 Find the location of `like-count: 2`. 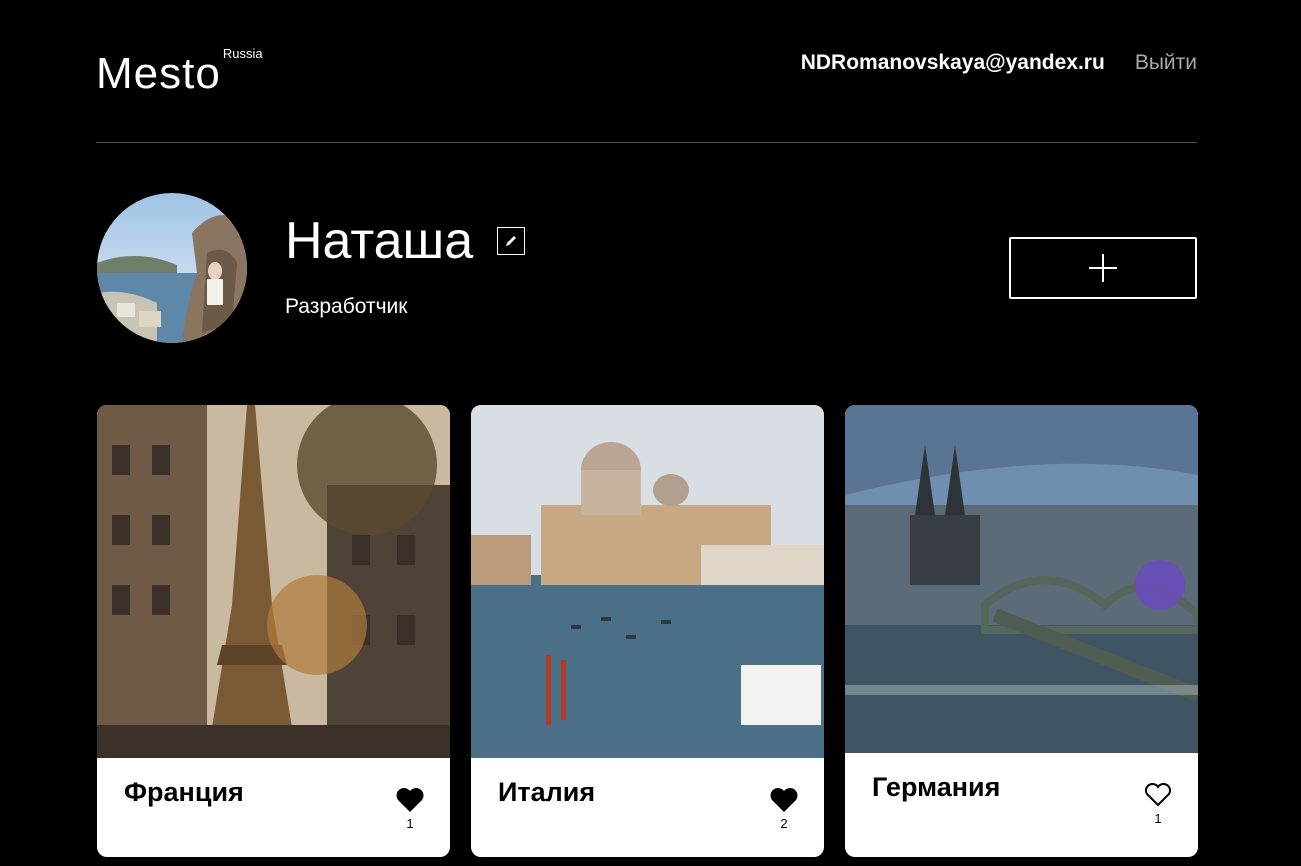

like-count: 2 is located at coordinates (784, 823).